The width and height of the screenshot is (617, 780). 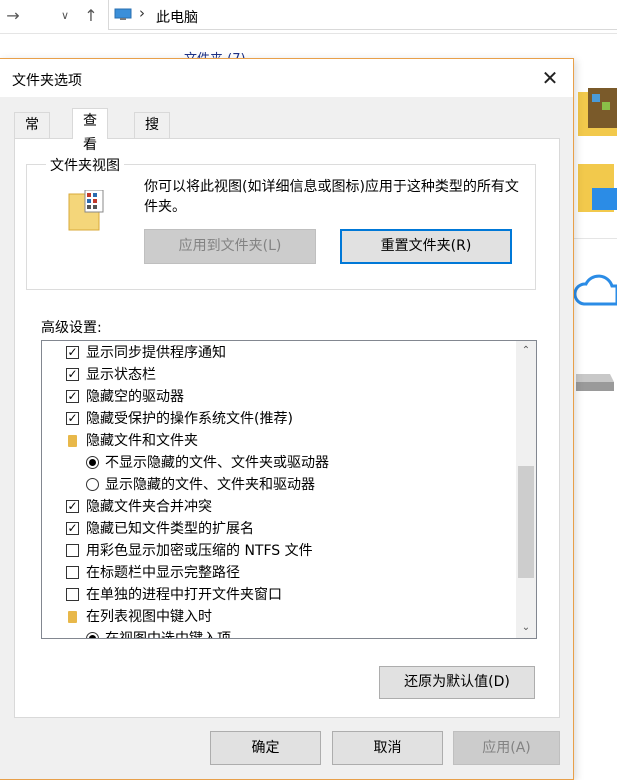 What do you see at coordinates (277, 633) in the screenshot?
I see `setting-row: 在视图中选中键入项` at bounding box center [277, 633].